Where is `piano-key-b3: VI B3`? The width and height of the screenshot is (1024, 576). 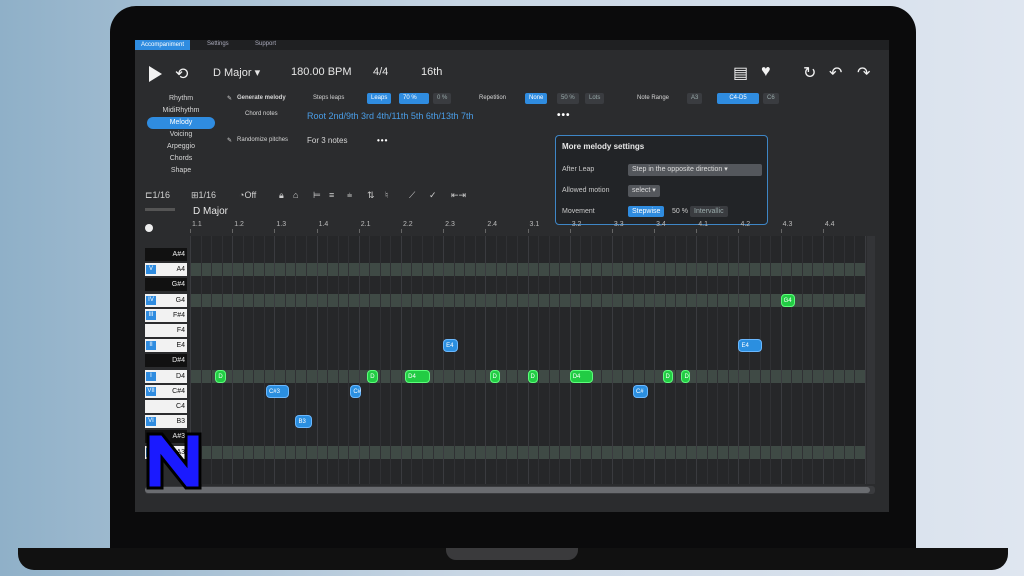
piano-key-b3: VI B3 is located at coordinates (166, 422).